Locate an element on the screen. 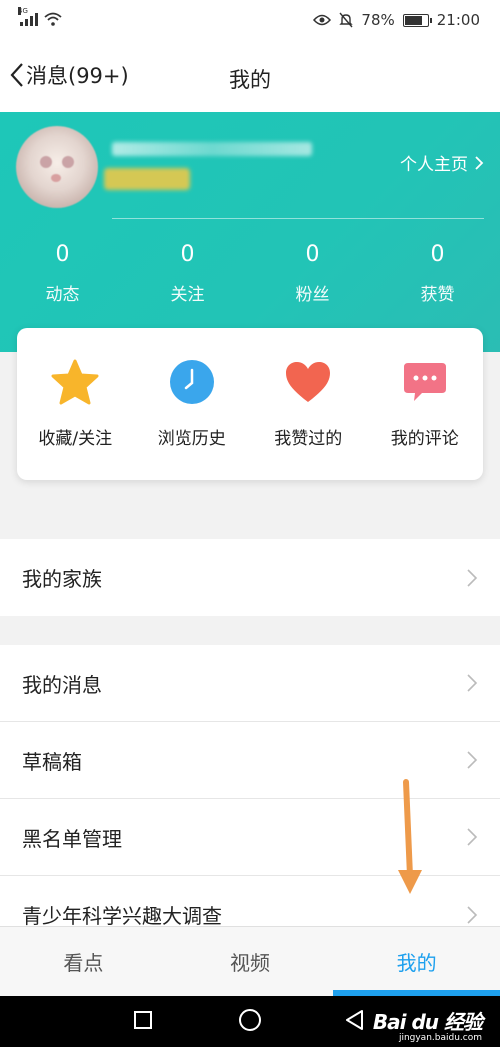  menu-row-label: 草稿箱 is located at coordinates (52, 761).